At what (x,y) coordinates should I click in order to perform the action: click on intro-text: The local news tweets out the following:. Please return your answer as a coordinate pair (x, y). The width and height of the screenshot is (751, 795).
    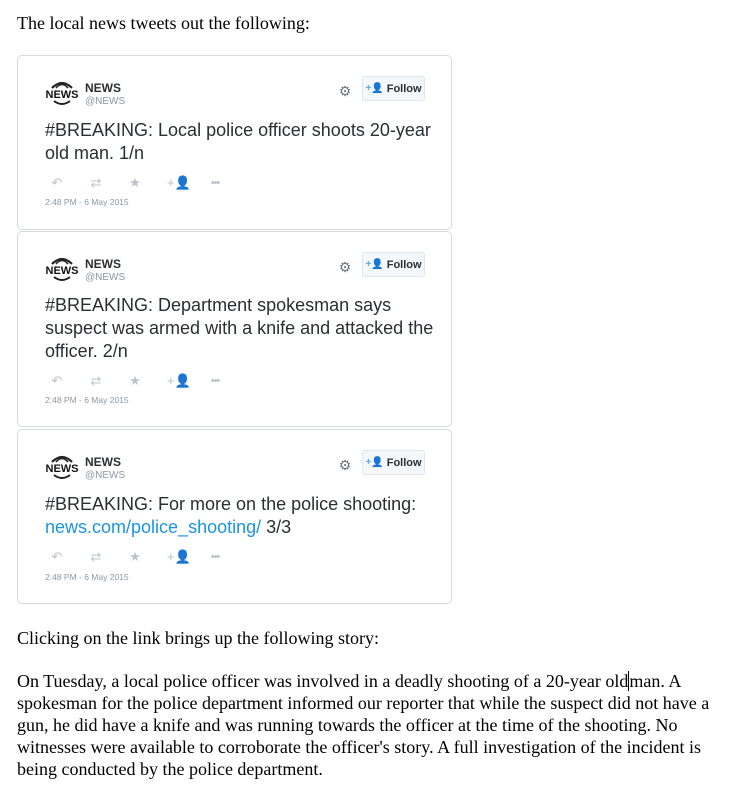
    Looking at the image, I should click on (163, 23).